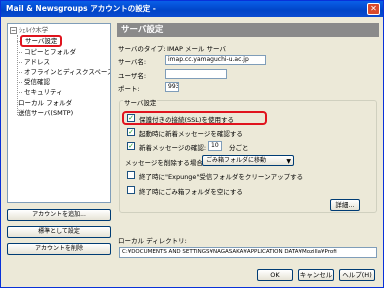  What do you see at coordinates (132, 76) in the screenshot?
I see `user-name-label: ユーザ名:` at bounding box center [132, 76].